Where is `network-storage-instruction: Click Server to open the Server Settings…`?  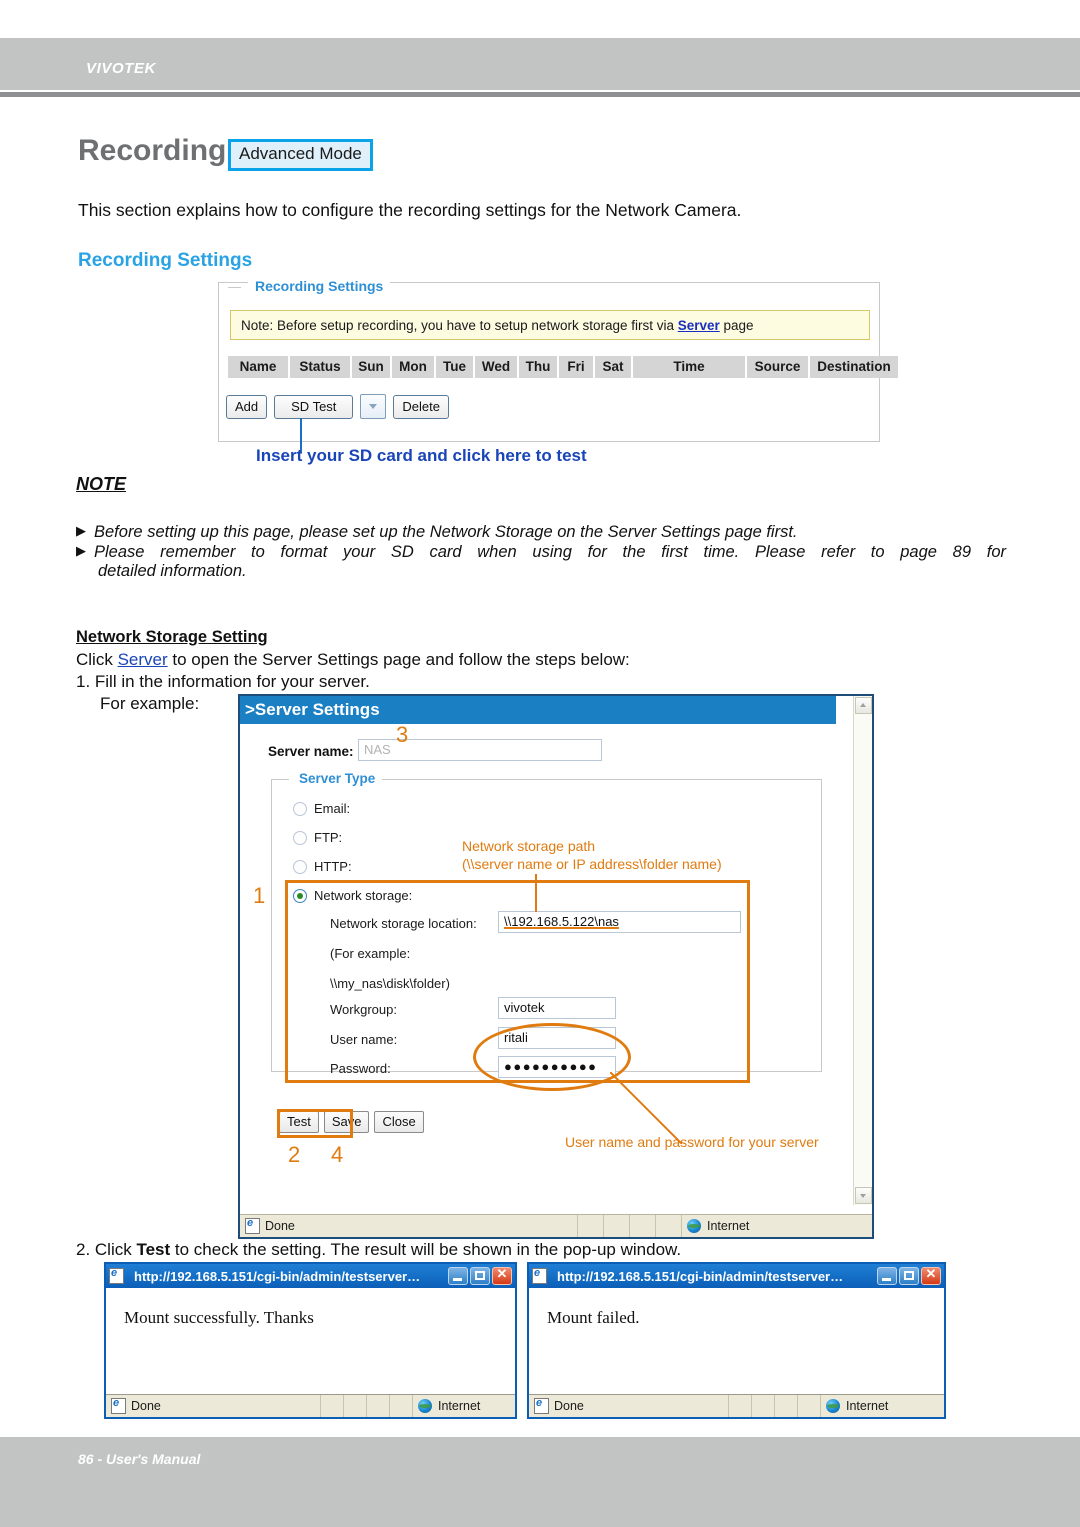
network-storage-instruction: Click Server to open the Server Settings… is located at coordinates (353, 660).